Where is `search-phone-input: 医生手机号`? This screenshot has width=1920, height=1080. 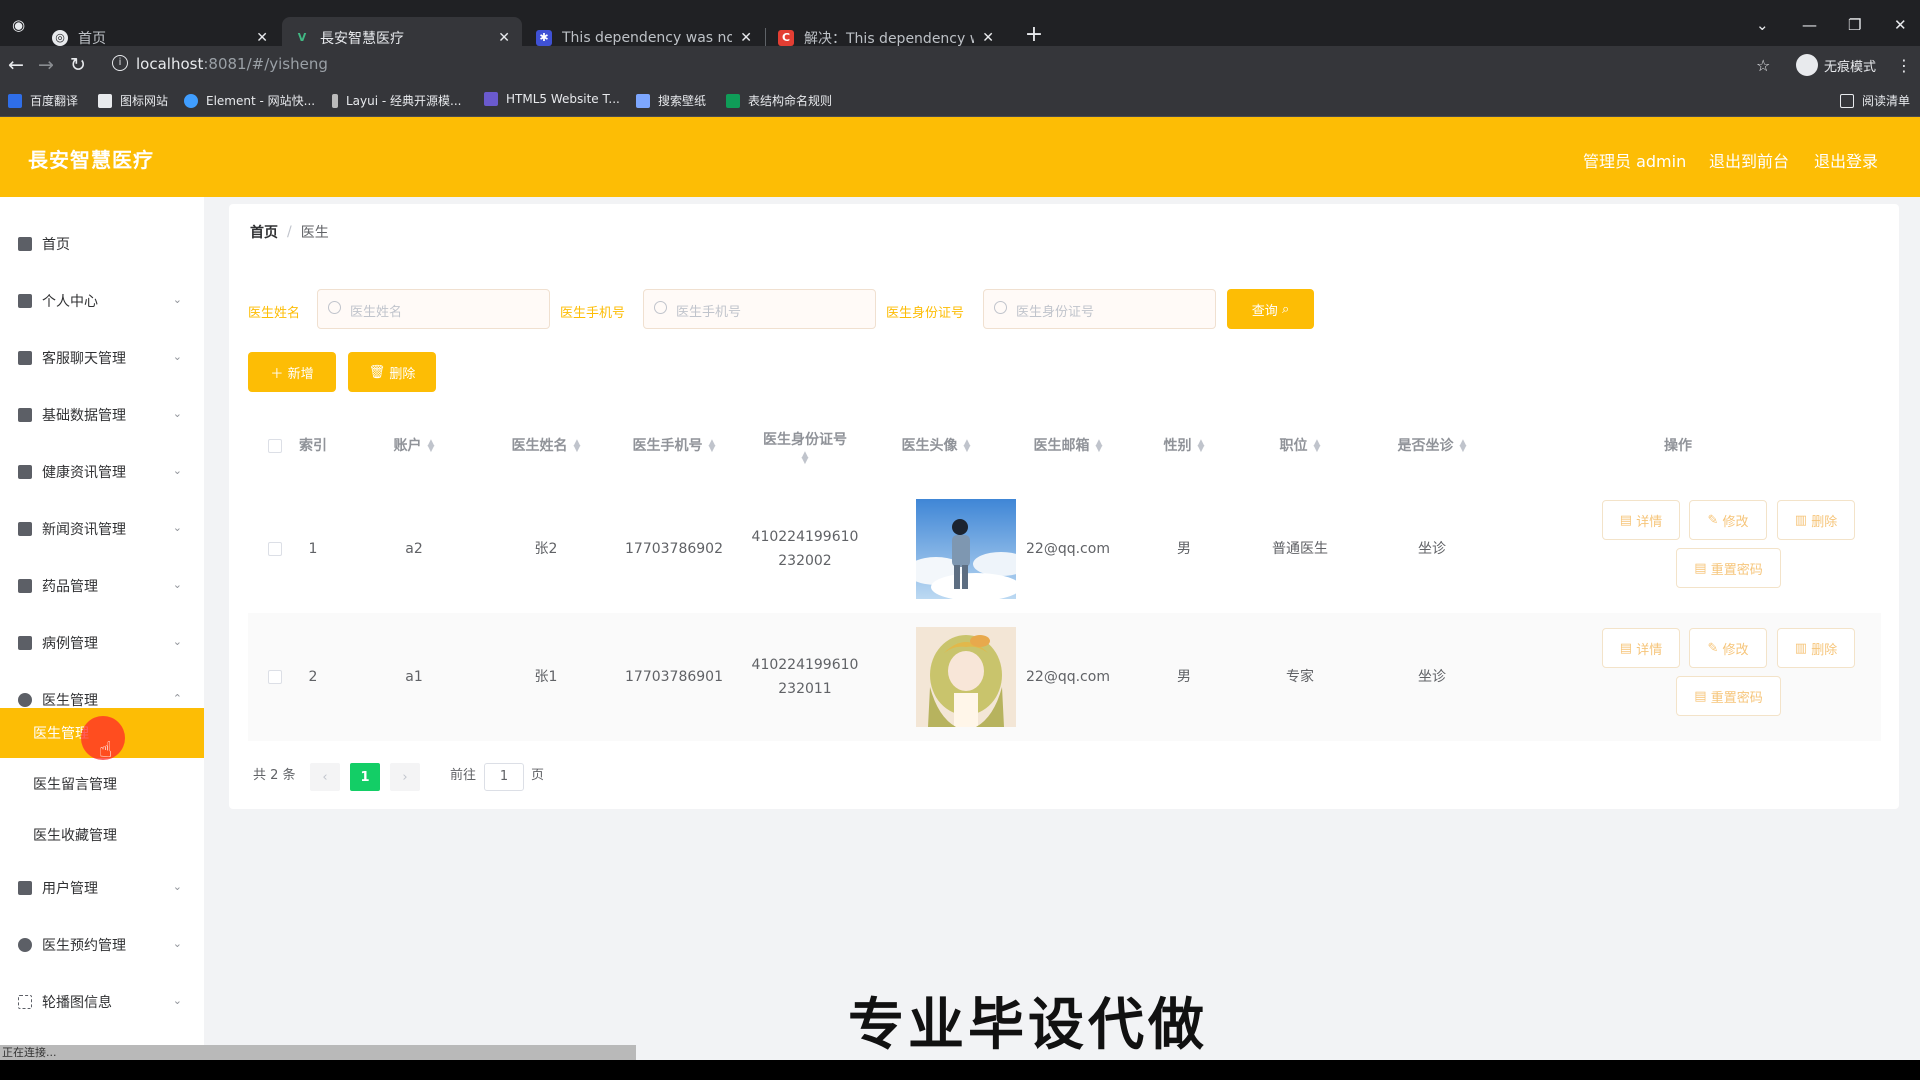
search-phone-input: 医生手机号 is located at coordinates (759, 309).